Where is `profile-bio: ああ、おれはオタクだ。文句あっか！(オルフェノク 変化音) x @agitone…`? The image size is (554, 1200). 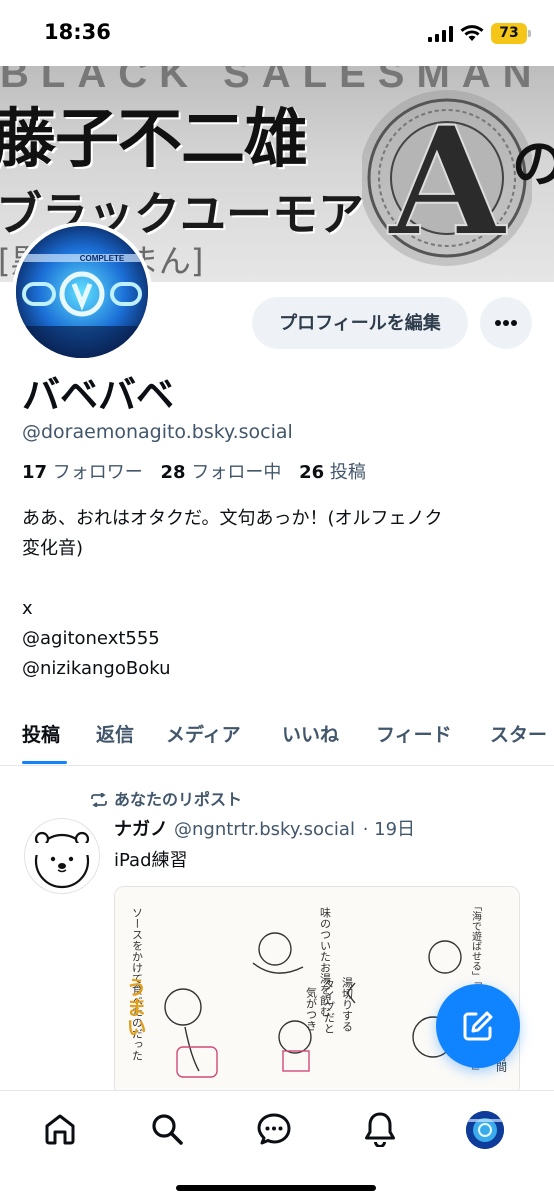
profile-bio: ああ、おれはオタクだ。文句あっか！(オルフェノク 変化音) x @agitone… is located at coordinates (282, 594).